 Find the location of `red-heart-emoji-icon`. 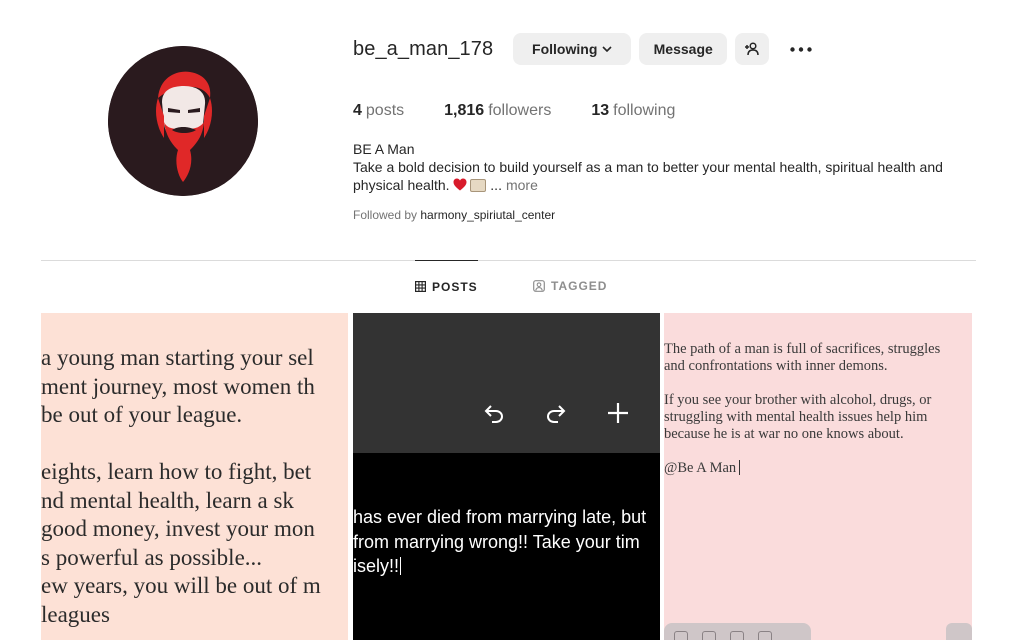

red-heart-emoji-icon is located at coordinates (460, 184).